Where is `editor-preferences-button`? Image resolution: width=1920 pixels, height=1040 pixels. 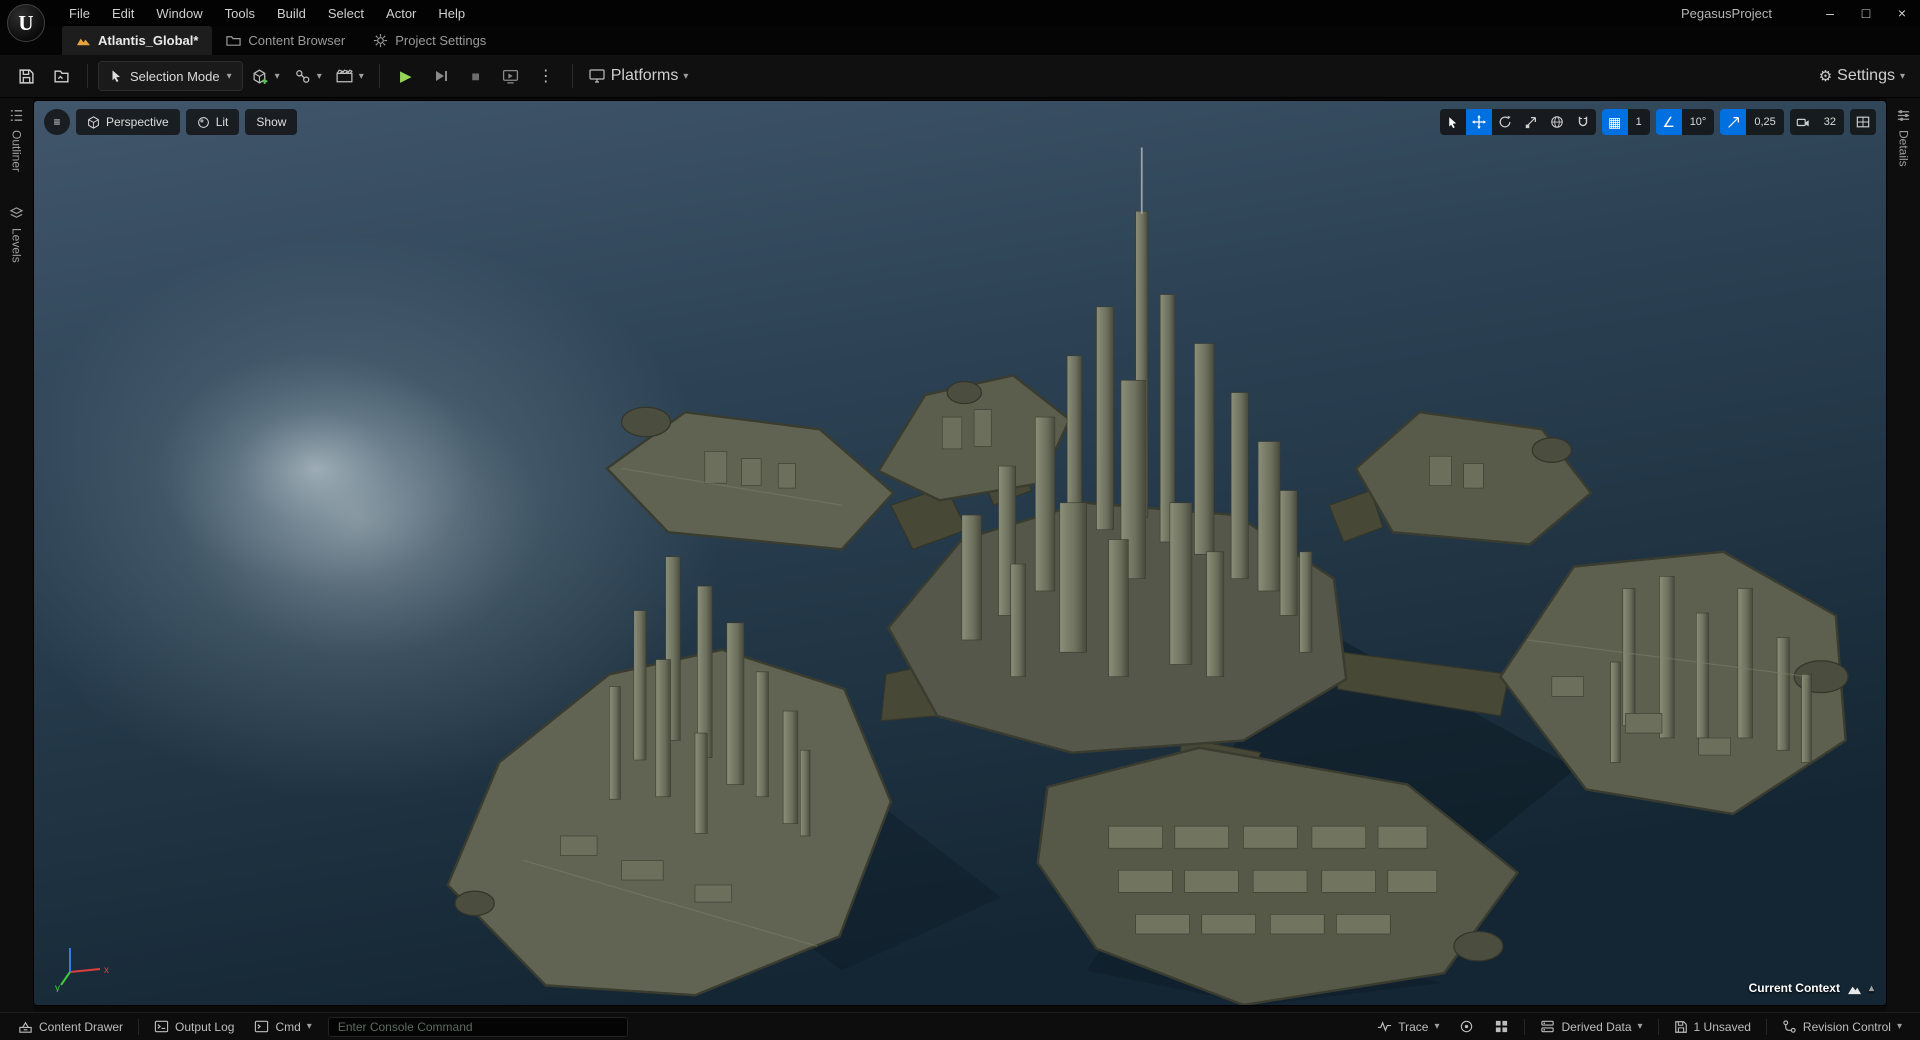
editor-preferences-button is located at coordinates (1501, 1026).